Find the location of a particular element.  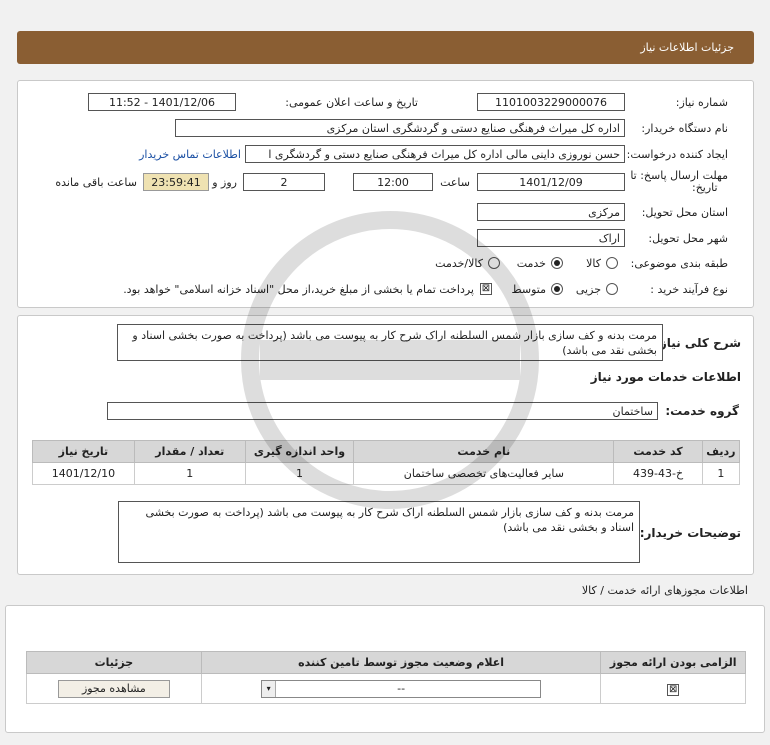

view-permit-button: مشاهده مجوز is located at coordinates (113, 688).